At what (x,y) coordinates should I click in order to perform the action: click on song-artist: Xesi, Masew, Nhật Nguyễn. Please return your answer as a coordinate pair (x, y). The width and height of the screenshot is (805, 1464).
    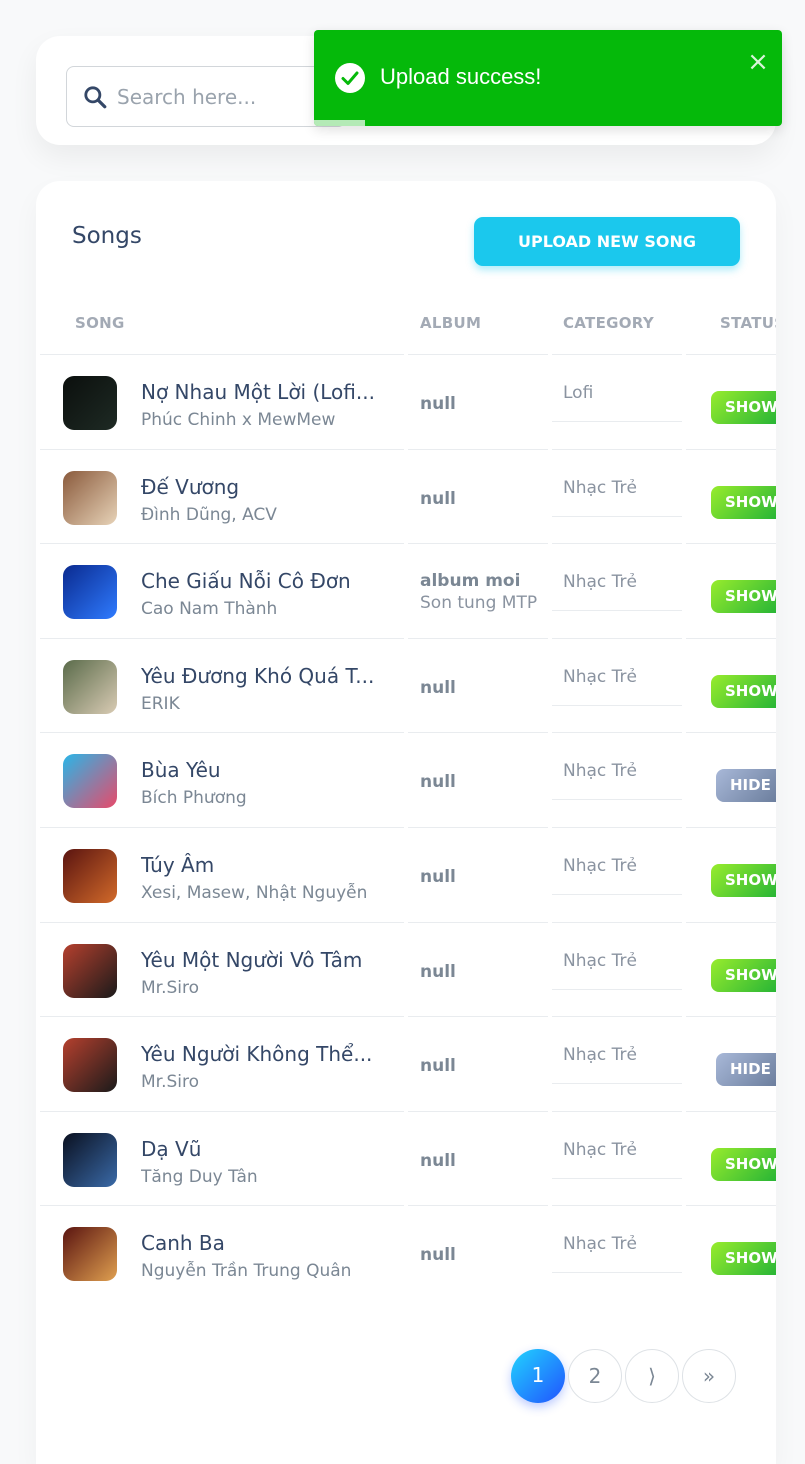
    Looking at the image, I should click on (254, 893).